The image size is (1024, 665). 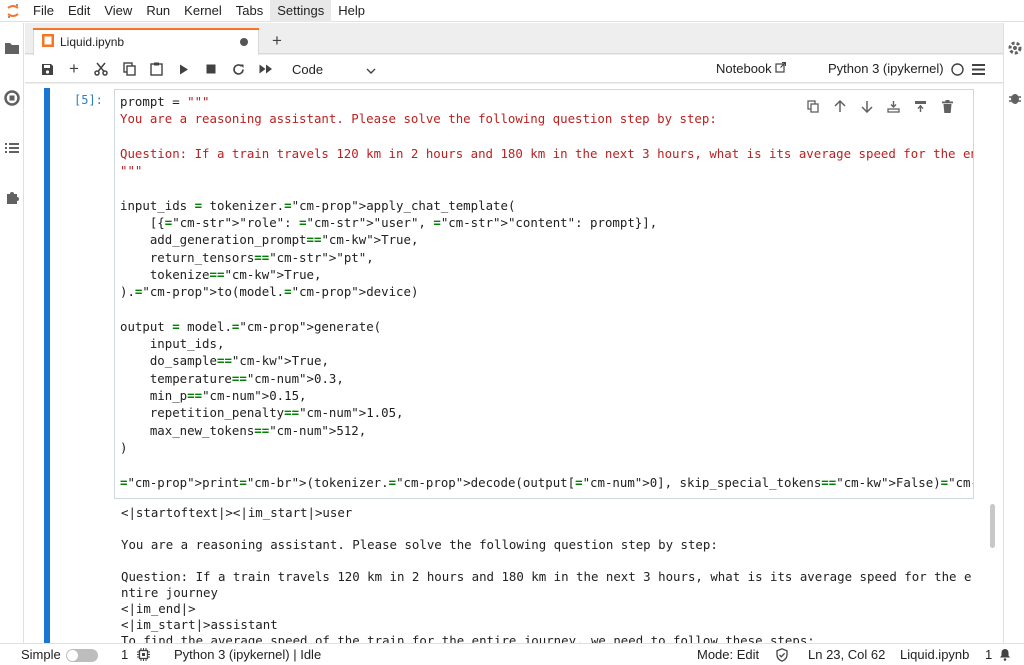 What do you see at coordinates (351, 11) in the screenshot?
I see `menu-help: Help` at bounding box center [351, 11].